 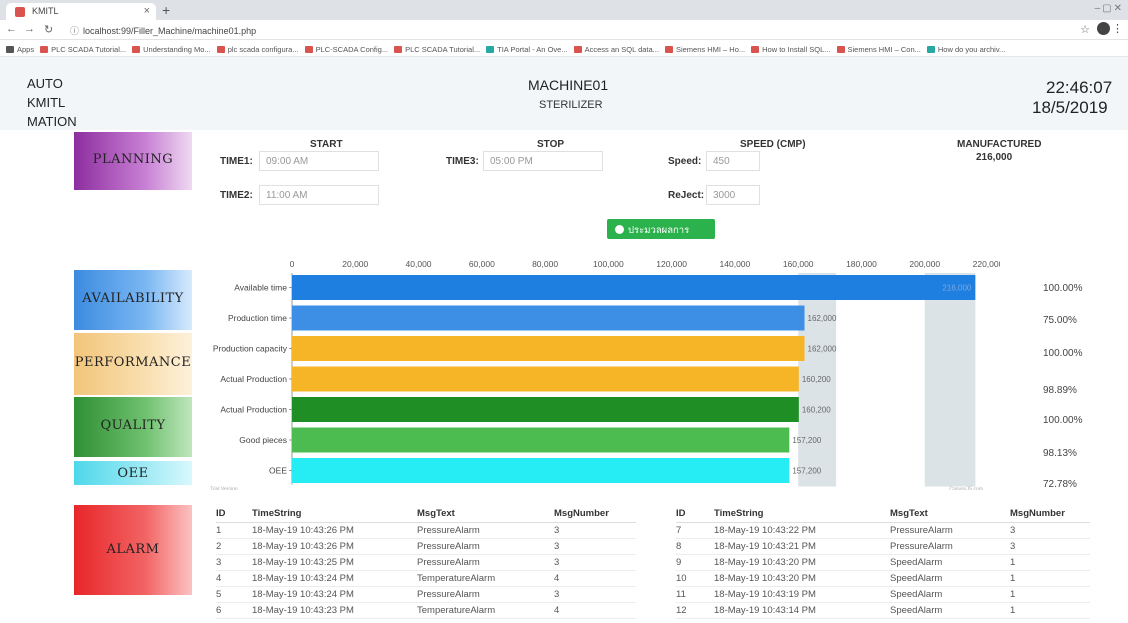 What do you see at coordinates (278, 471) in the screenshot?
I see `category-label: OEE` at bounding box center [278, 471].